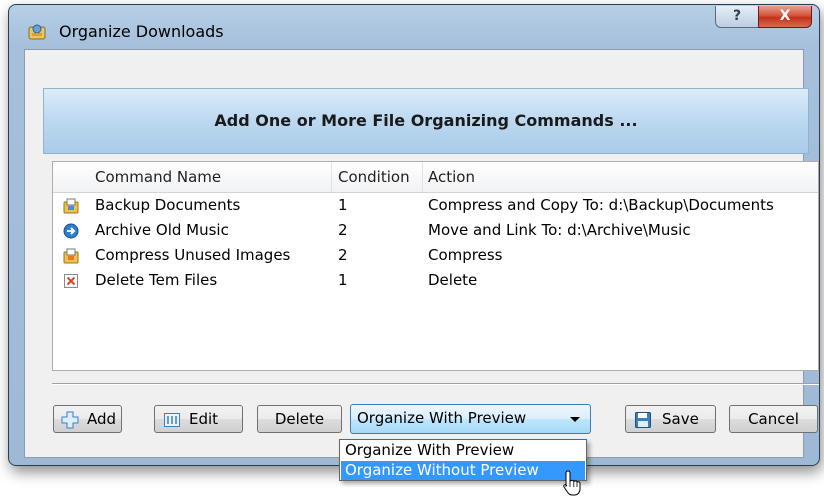 The height and width of the screenshot is (497, 824). I want to click on delete-button: Delete, so click(299, 419).